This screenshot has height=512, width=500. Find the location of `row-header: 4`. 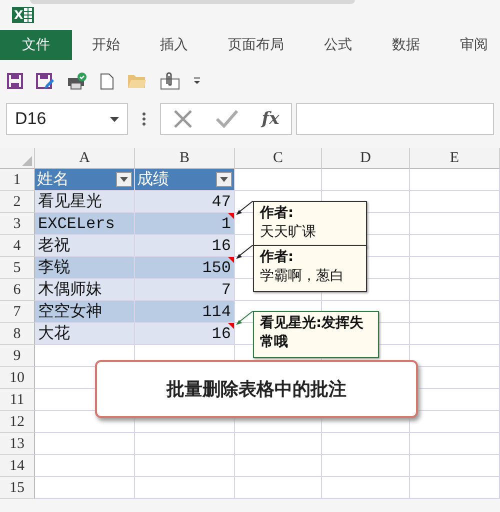

row-header: 4 is located at coordinates (17, 246).